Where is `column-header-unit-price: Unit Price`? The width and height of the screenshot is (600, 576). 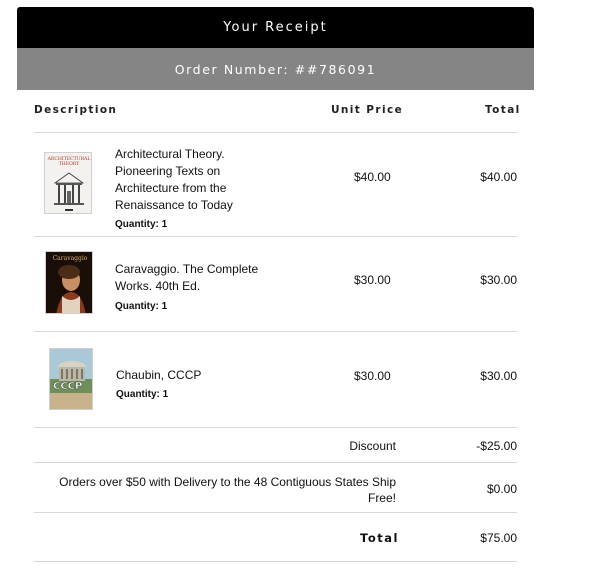 column-header-unit-price: Unit Price is located at coordinates (367, 110).